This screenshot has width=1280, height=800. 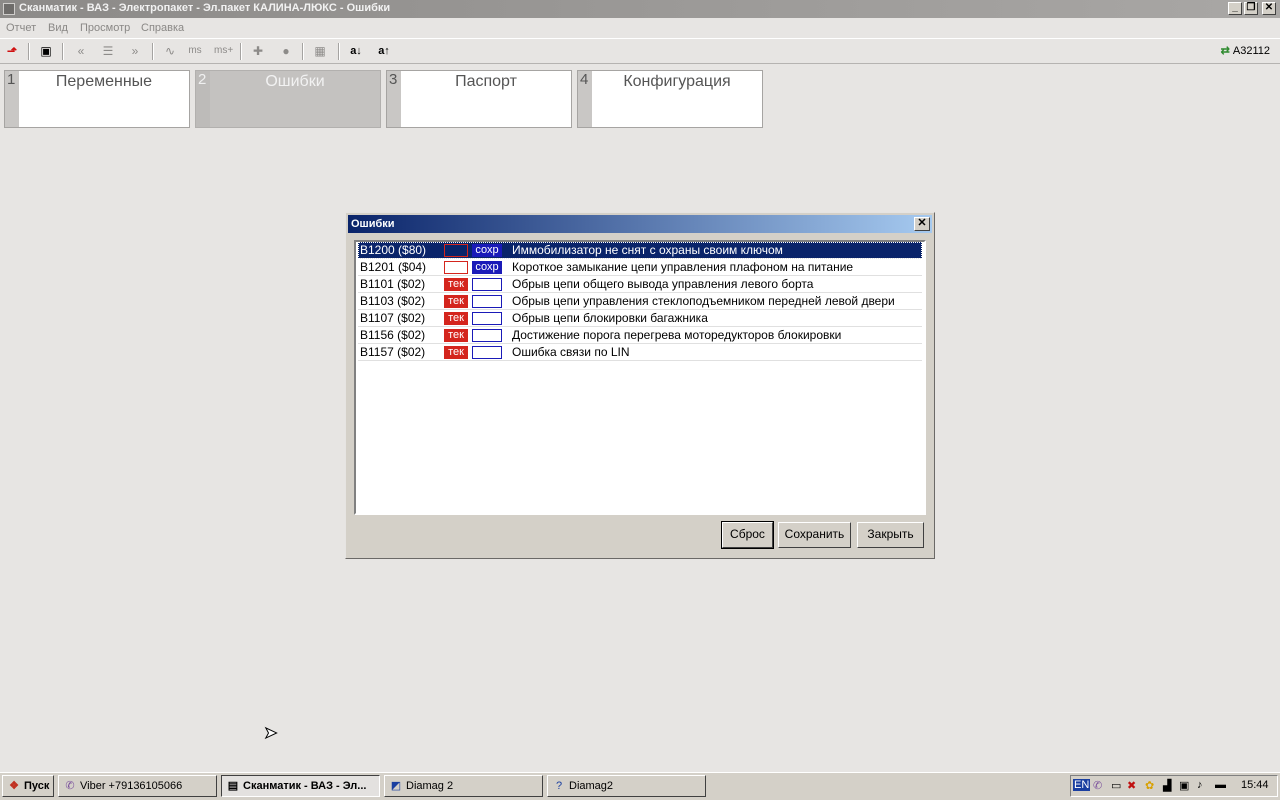 What do you see at coordinates (203, 99) in the screenshot?
I see `tab-number: 2` at bounding box center [203, 99].